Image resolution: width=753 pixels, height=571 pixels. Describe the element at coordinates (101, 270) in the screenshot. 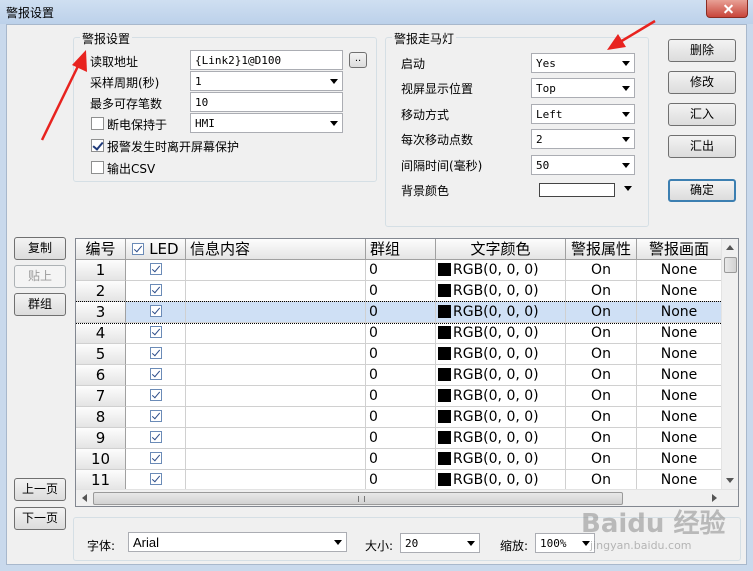

I see `row-number-cell: 1` at that location.